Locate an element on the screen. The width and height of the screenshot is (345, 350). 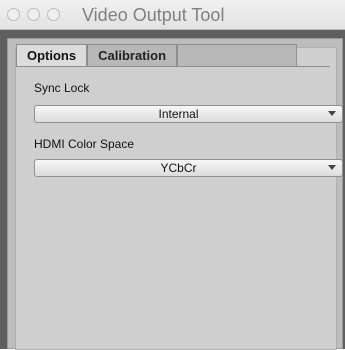
minimize-window-icon is located at coordinates (33, 14).